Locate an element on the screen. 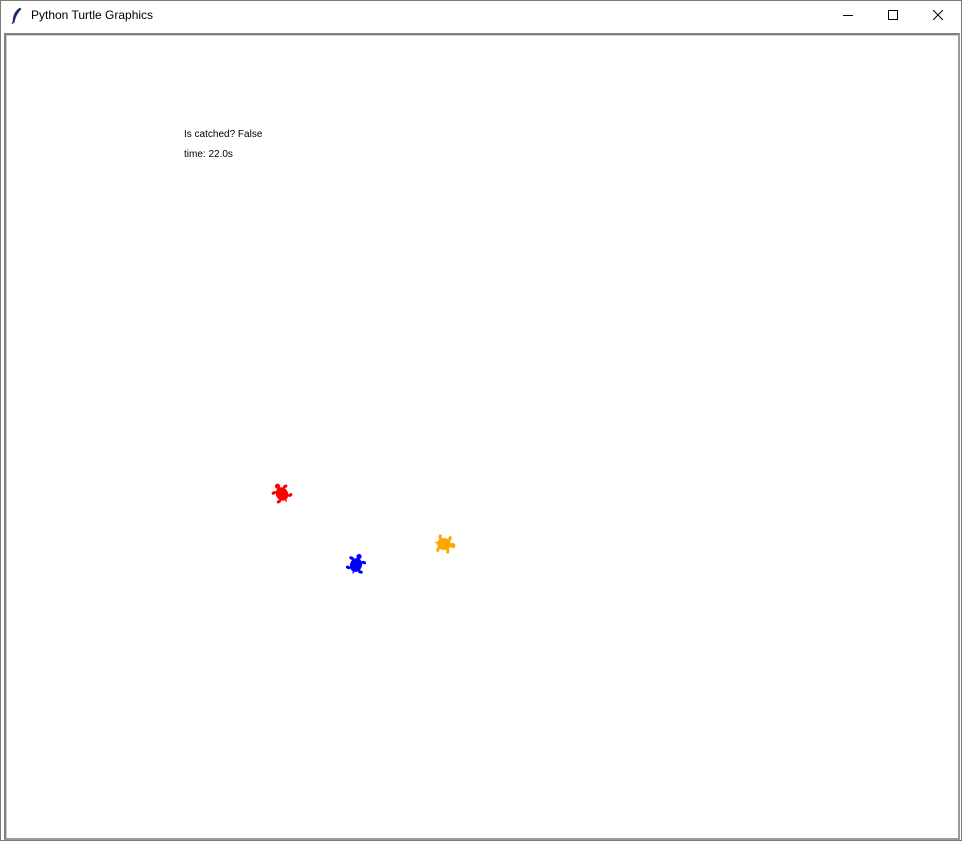 This screenshot has width=962, height=841. red-turtle is located at coordinates (282, 494).